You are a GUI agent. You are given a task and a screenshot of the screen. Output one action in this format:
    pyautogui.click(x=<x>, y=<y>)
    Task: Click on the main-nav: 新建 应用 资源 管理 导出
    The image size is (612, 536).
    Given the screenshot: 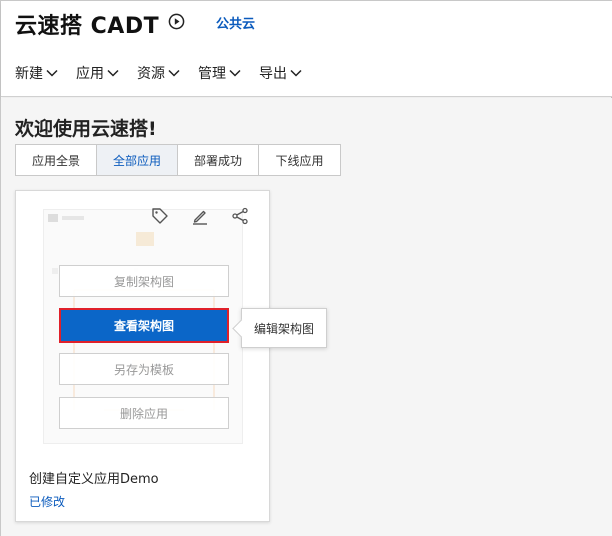 What is the action you would take?
    pyautogui.click(x=167, y=73)
    